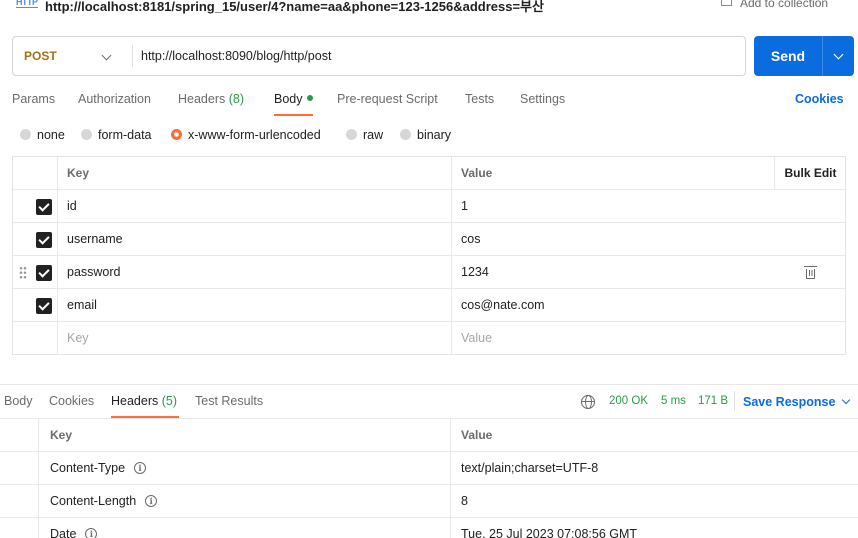 This screenshot has width=858, height=538. Describe the element at coordinates (530, 468) in the screenshot. I see `header-value-cell: text/plain;charset=UTF-8` at that location.